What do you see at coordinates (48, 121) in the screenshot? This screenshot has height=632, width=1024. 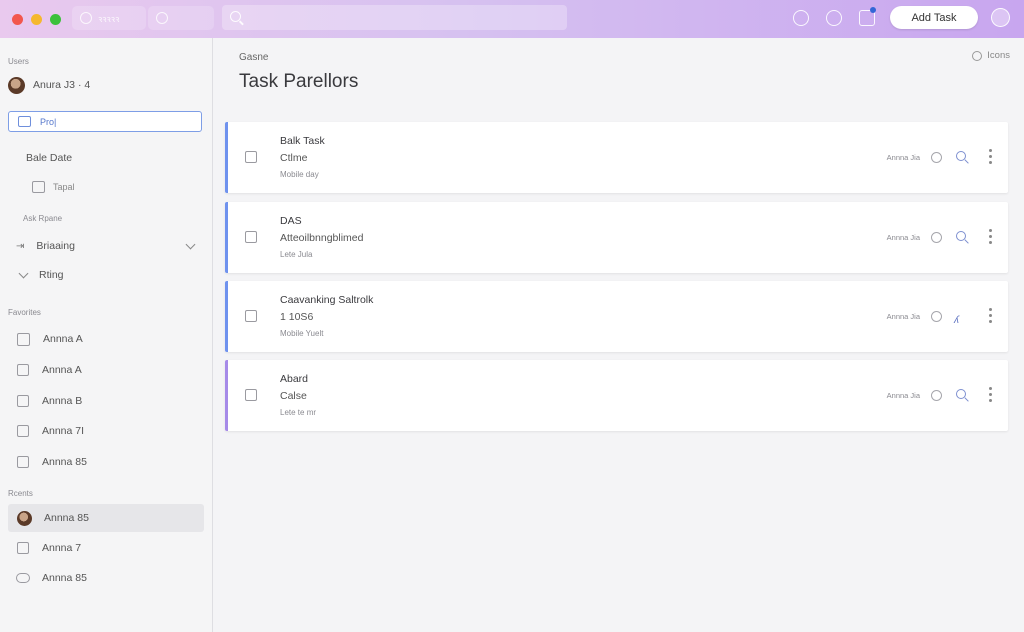 I see `sidebar-filter-value: Pro|` at bounding box center [48, 121].